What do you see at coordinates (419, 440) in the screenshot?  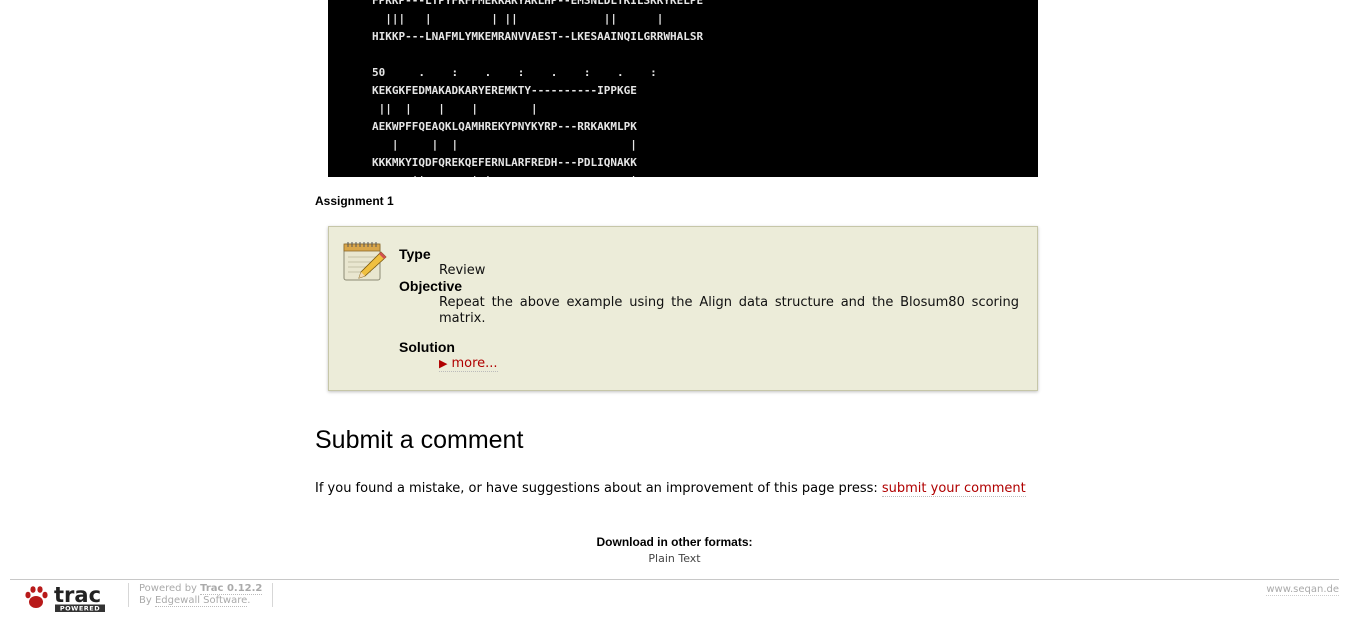 I see `submit-comment-heading: Submit a comment` at bounding box center [419, 440].